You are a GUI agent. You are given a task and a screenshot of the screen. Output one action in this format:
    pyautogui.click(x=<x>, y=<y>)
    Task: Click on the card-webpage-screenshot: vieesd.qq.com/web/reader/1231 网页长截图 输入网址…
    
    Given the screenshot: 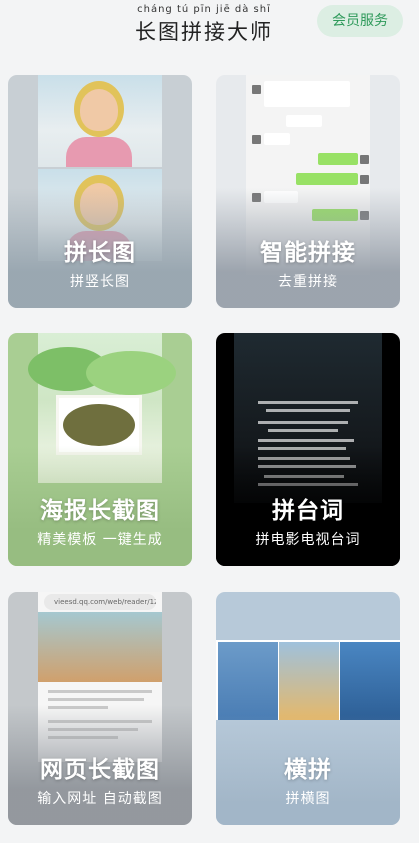 What is the action you would take?
    pyautogui.click(x=100, y=708)
    